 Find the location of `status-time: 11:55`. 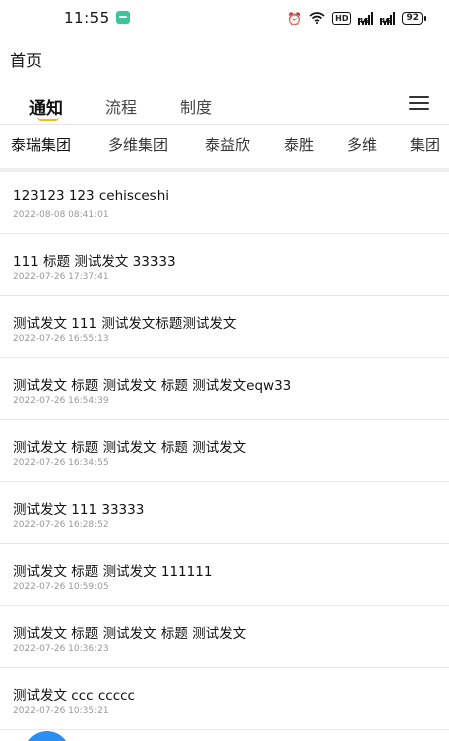

status-time: 11:55 is located at coordinates (87, 18).